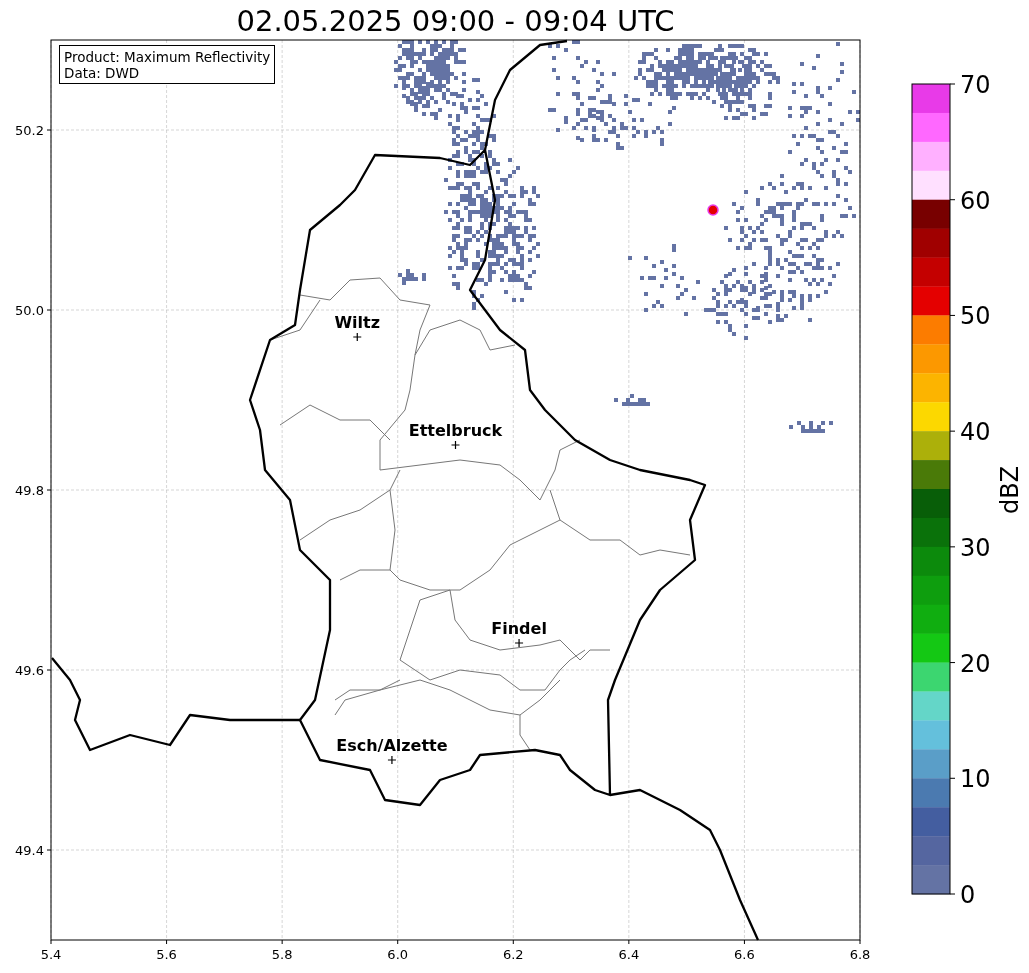 This screenshot has height=973, width=1029. Describe the element at coordinates (455, 21) in the screenshot. I see `chart-title: 02.05.2025 09:00 - 09:04 UTC` at that location.